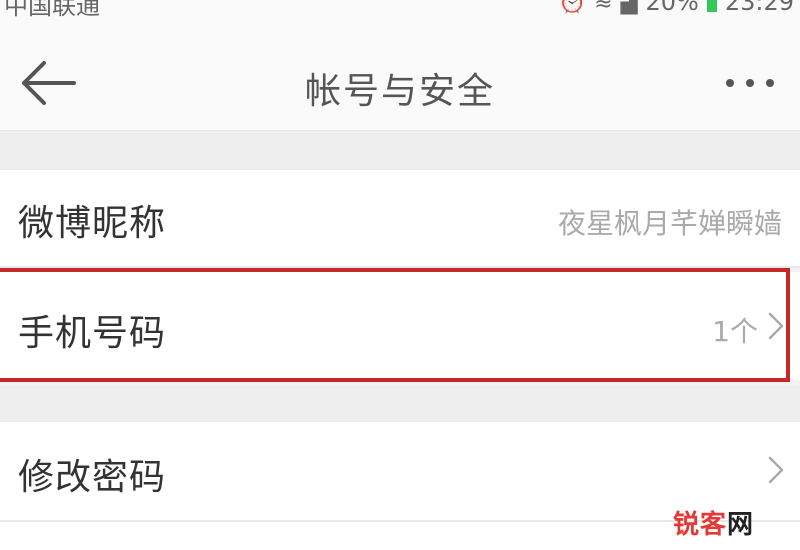 Image resolution: width=800 pixels, height=550 pixels. I want to click on status-indicators: ⏰ ≋ ▟ 20% 23:29, so click(676, 8).